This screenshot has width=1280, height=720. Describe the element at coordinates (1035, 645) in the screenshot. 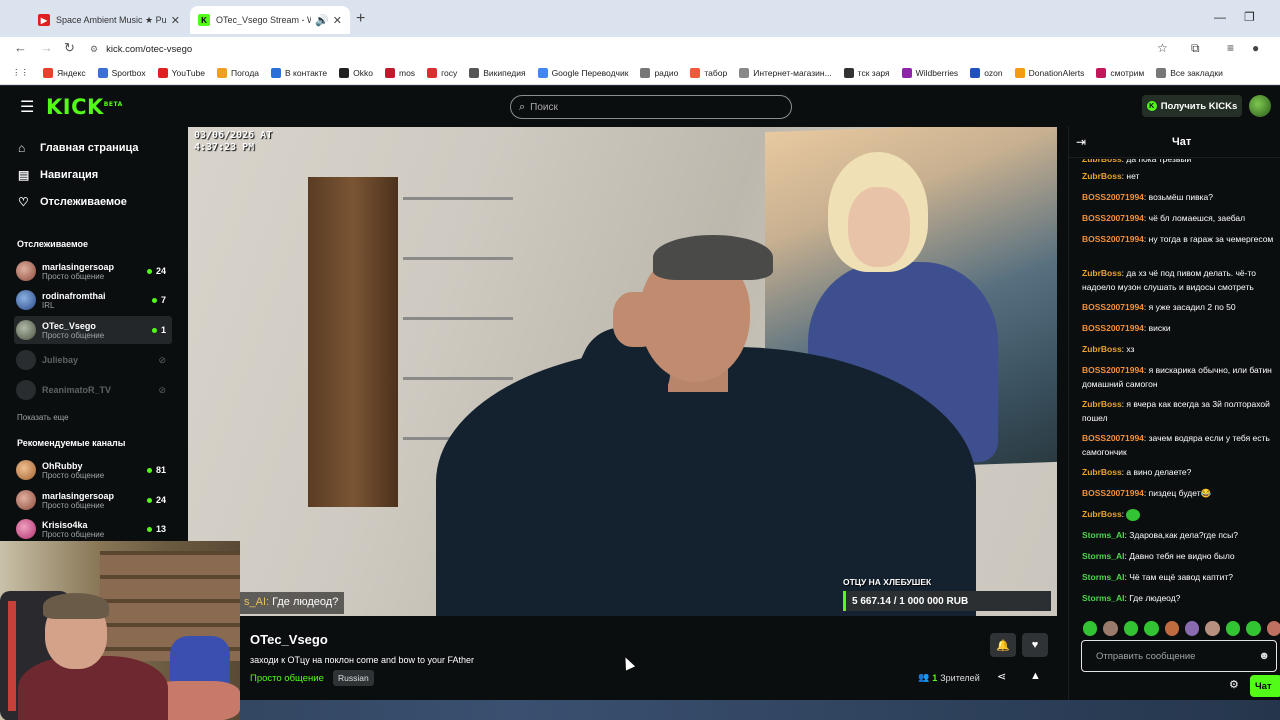

I see `follow-heart-button: ♥` at that location.